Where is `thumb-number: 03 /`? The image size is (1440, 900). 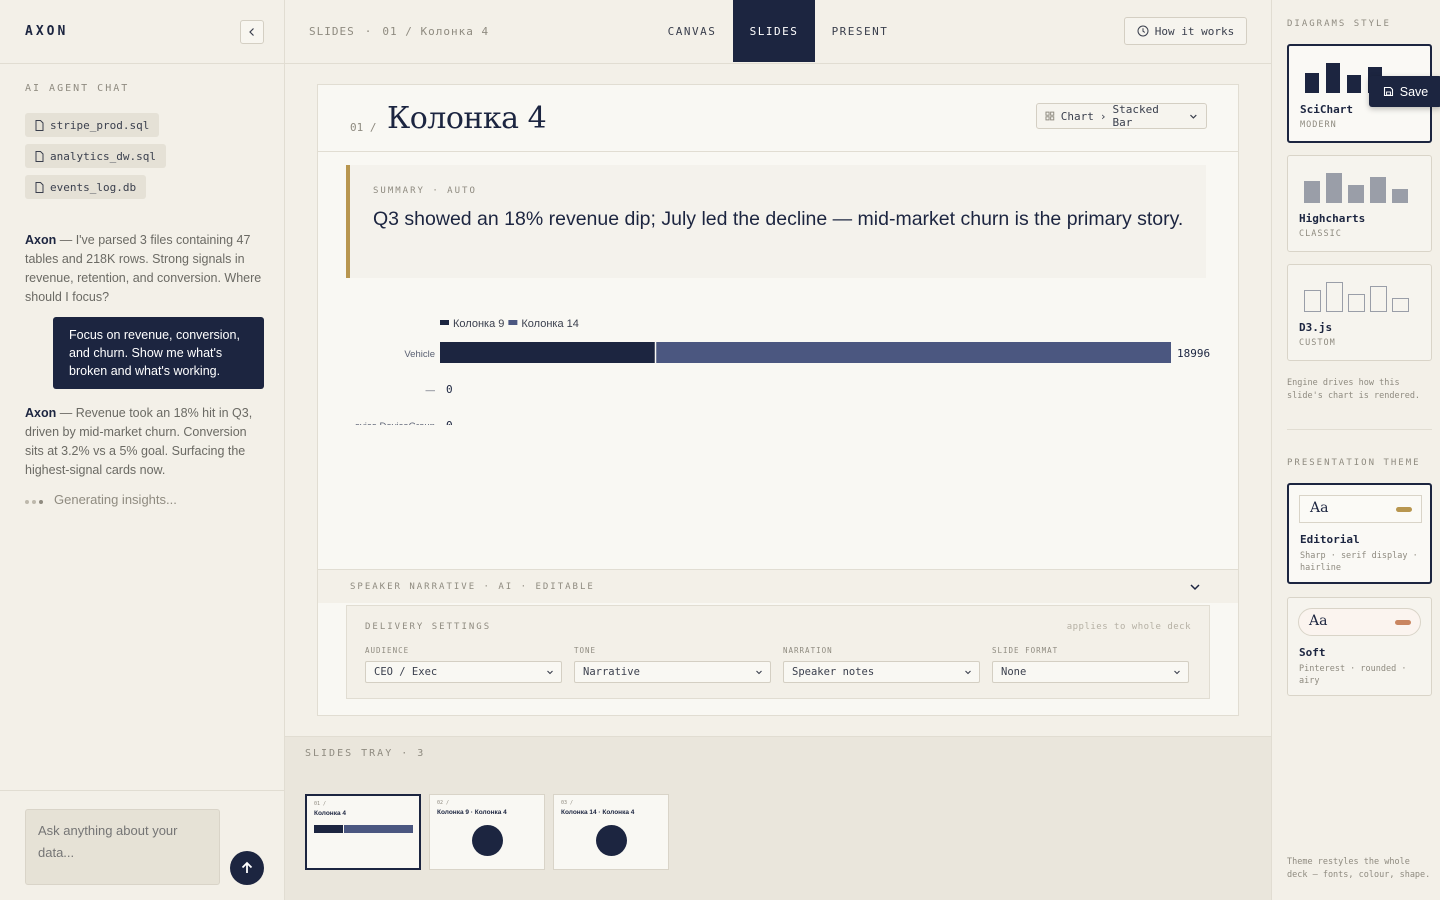
thumb-number: 03 / is located at coordinates (567, 803).